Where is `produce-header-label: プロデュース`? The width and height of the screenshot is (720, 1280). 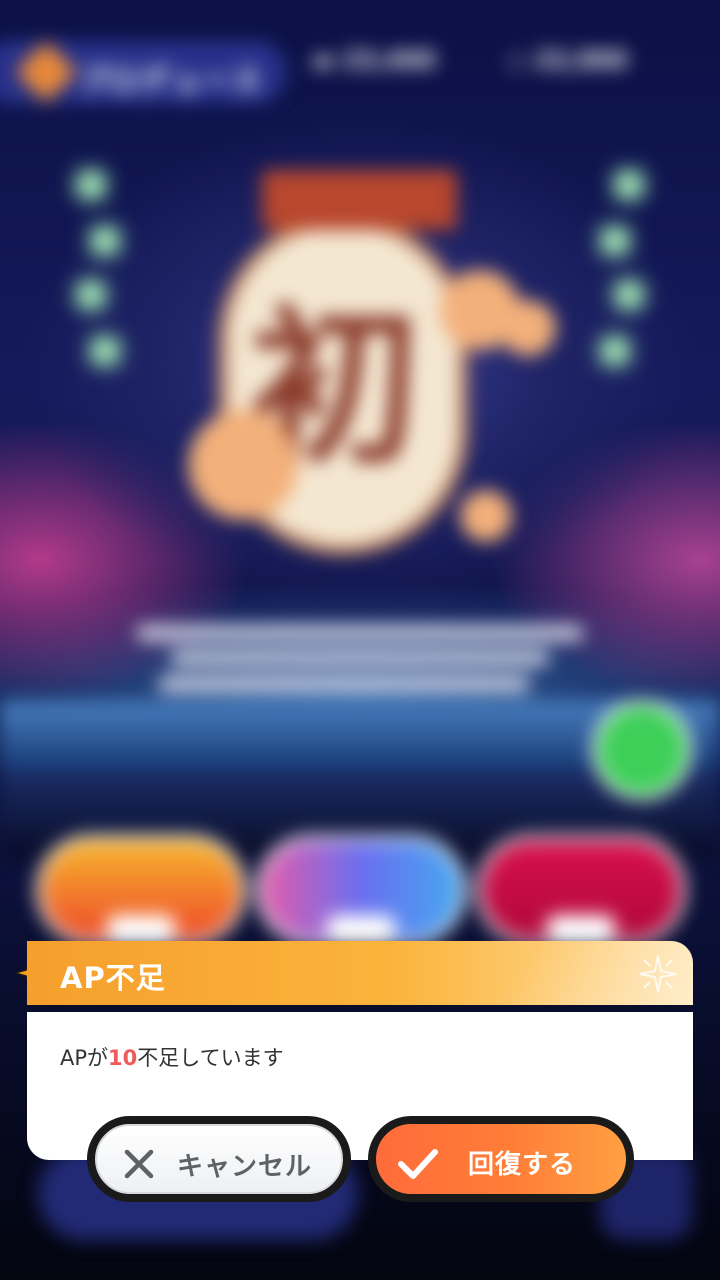 produce-header-label: プロデュース is located at coordinates (170, 81).